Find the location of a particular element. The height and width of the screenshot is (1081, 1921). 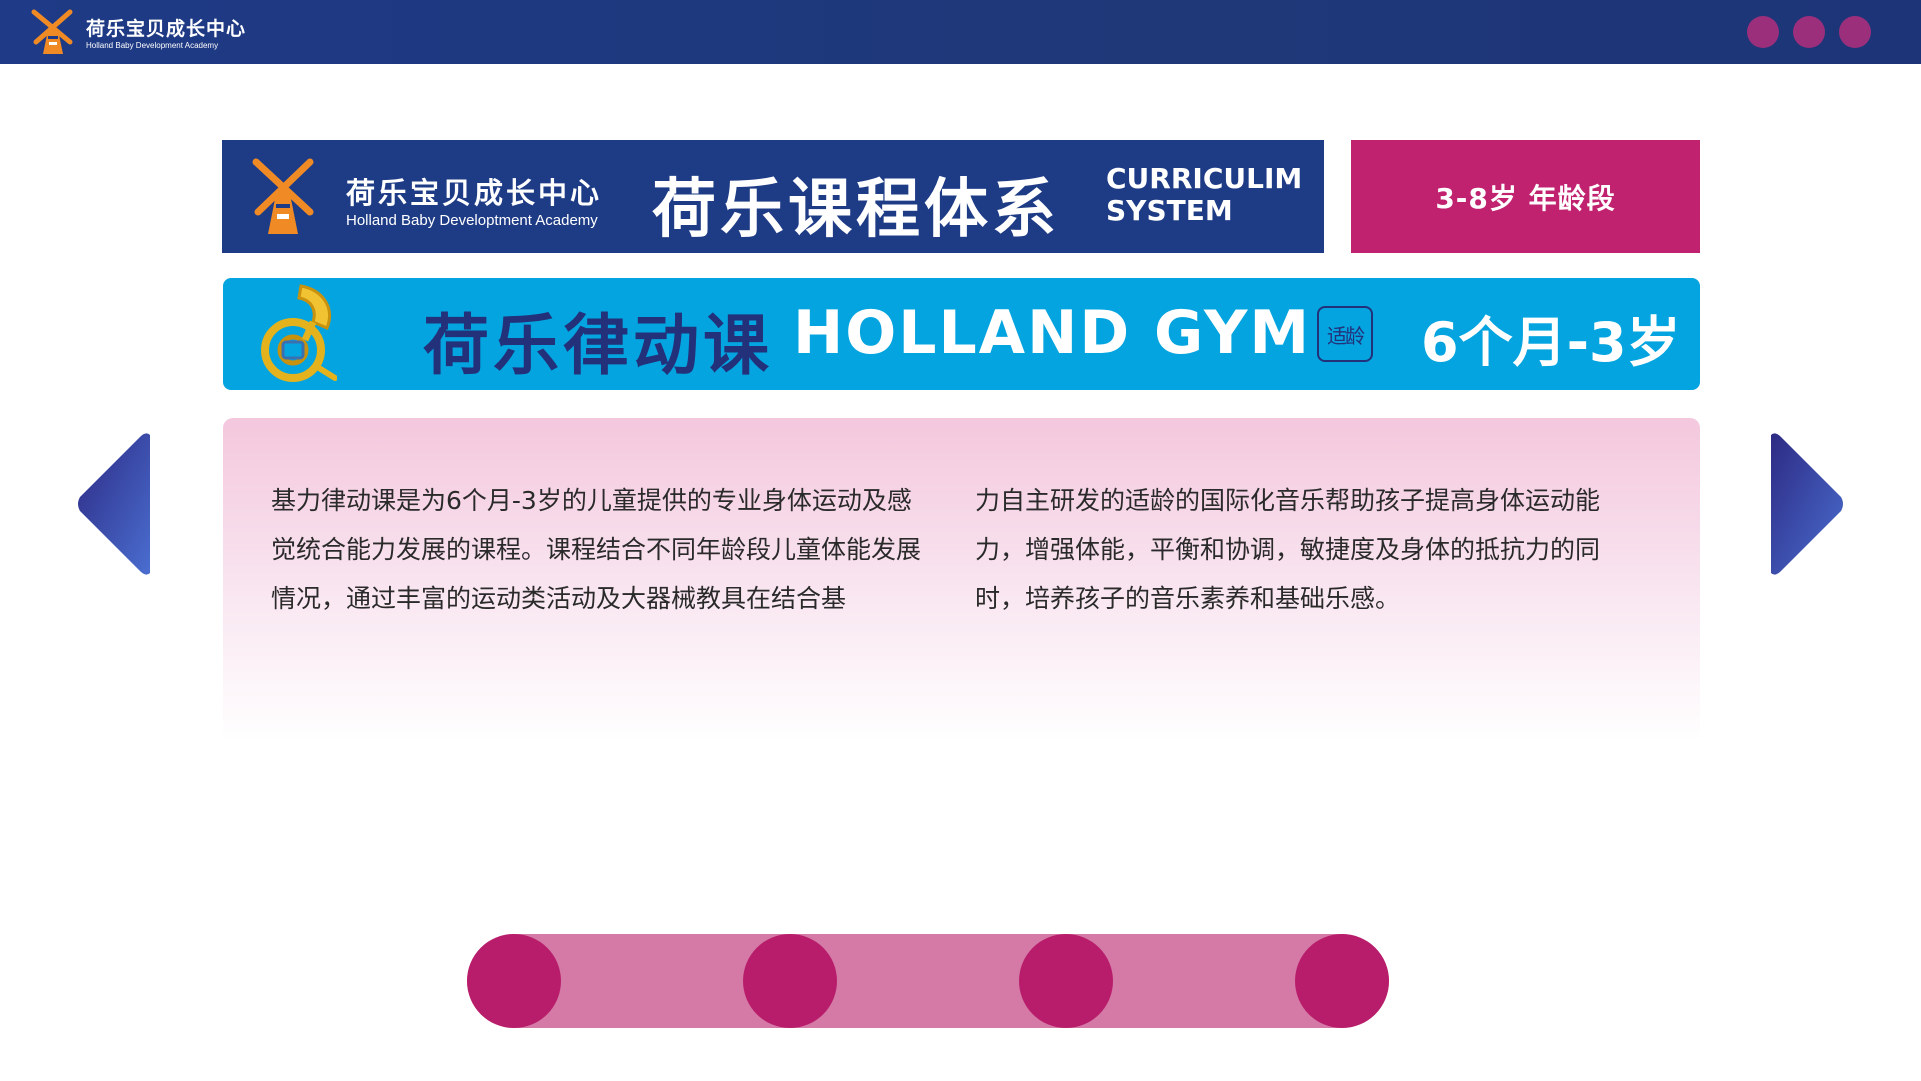

triangle-left-icon is located at coordinates (115, 504).